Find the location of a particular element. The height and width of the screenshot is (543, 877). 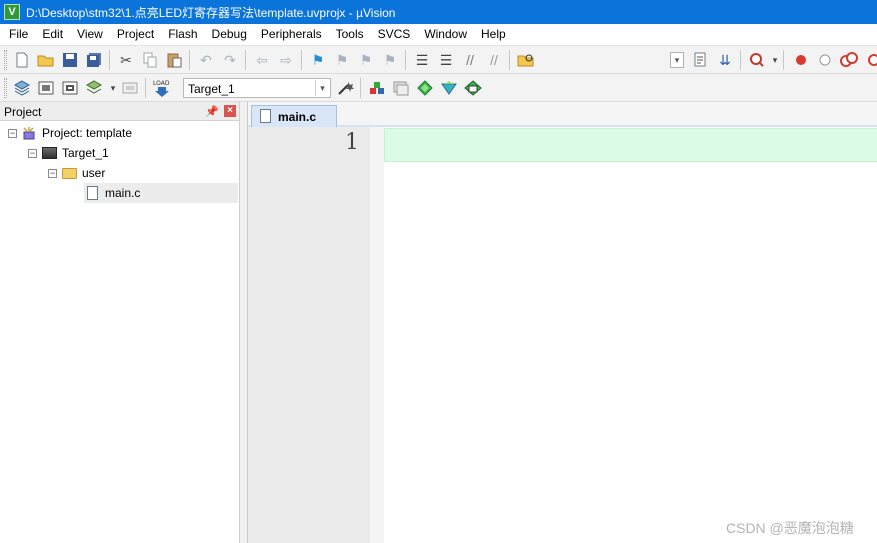

kill-breakpoints-icon is located at coordinates (849, 60).